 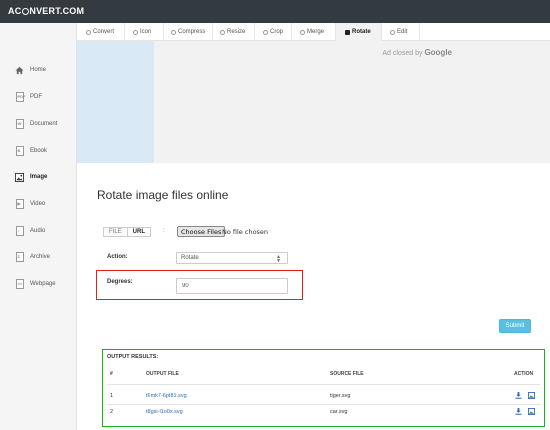 I want to click on sidebar-item-label: Audio, so click(x=38, y=231).